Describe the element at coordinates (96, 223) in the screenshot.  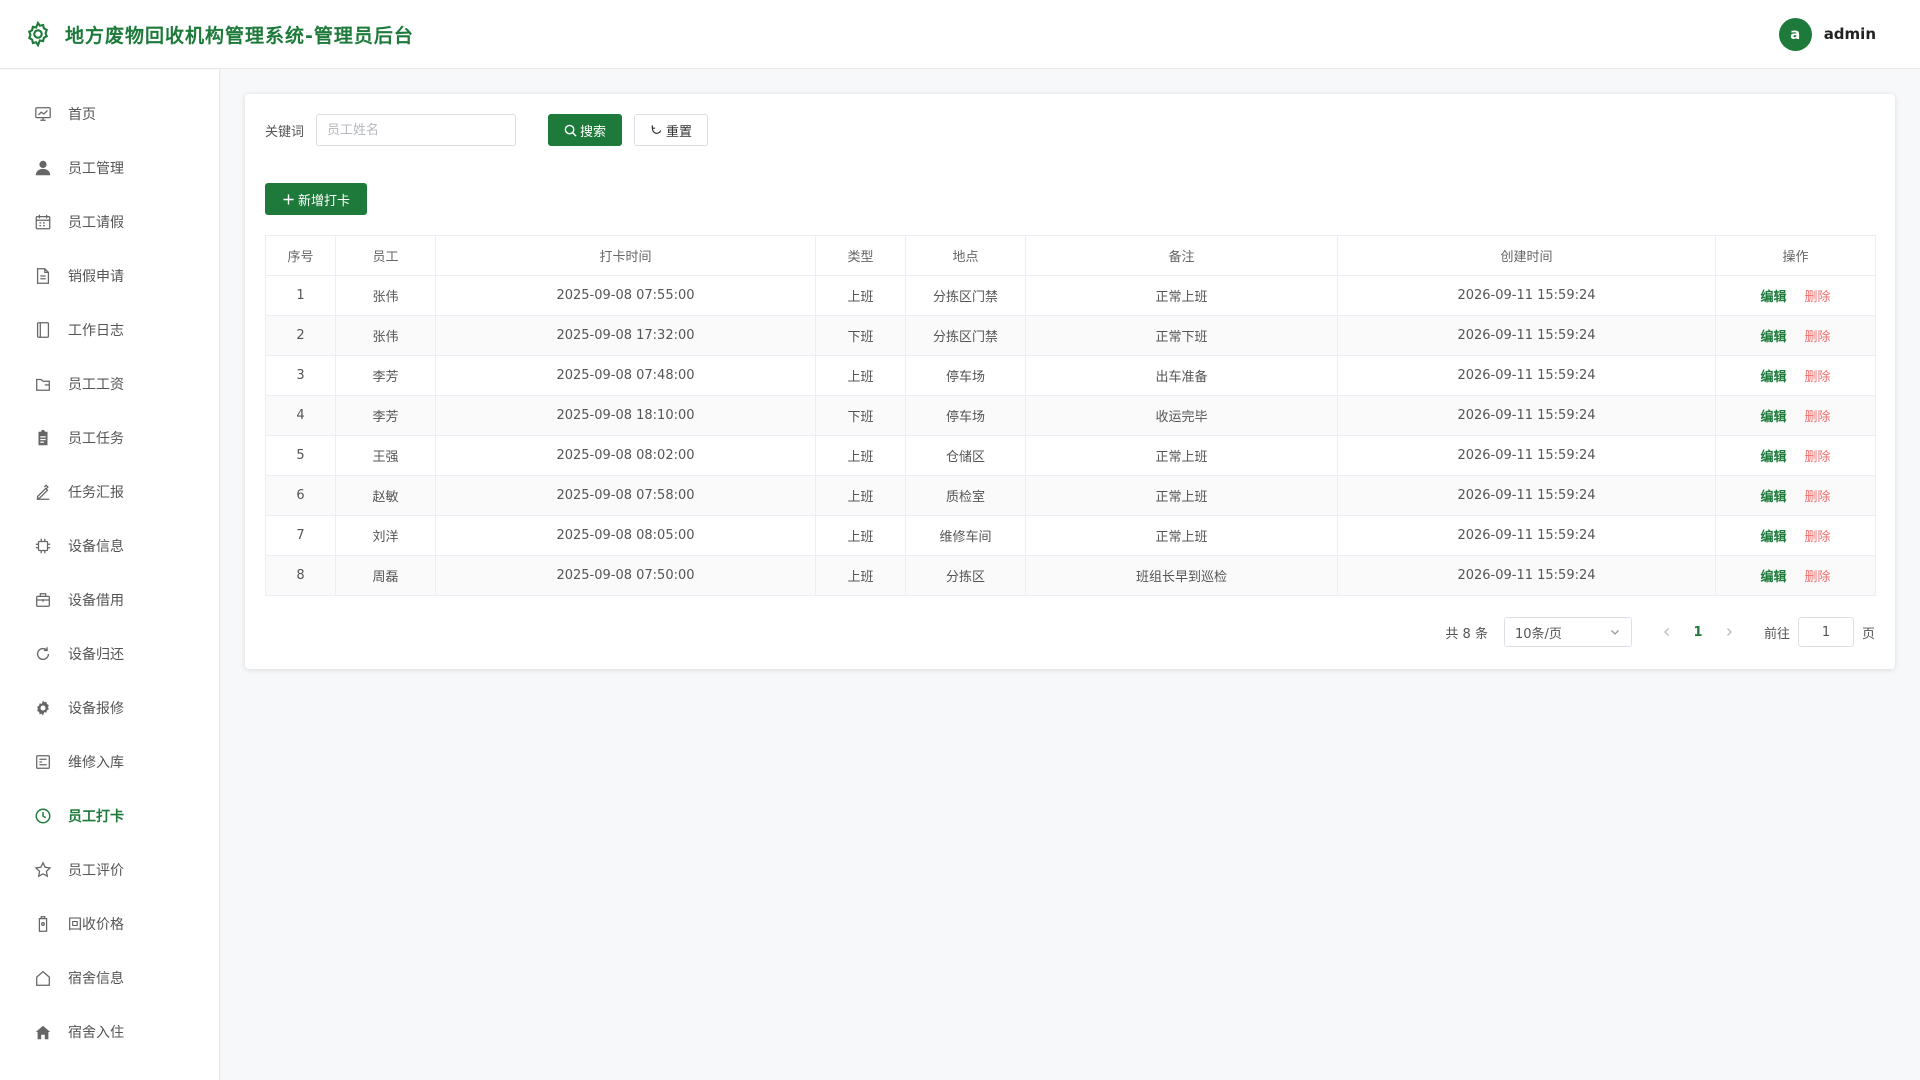
I see `sidebar-item-label: 员工请假` at that location.